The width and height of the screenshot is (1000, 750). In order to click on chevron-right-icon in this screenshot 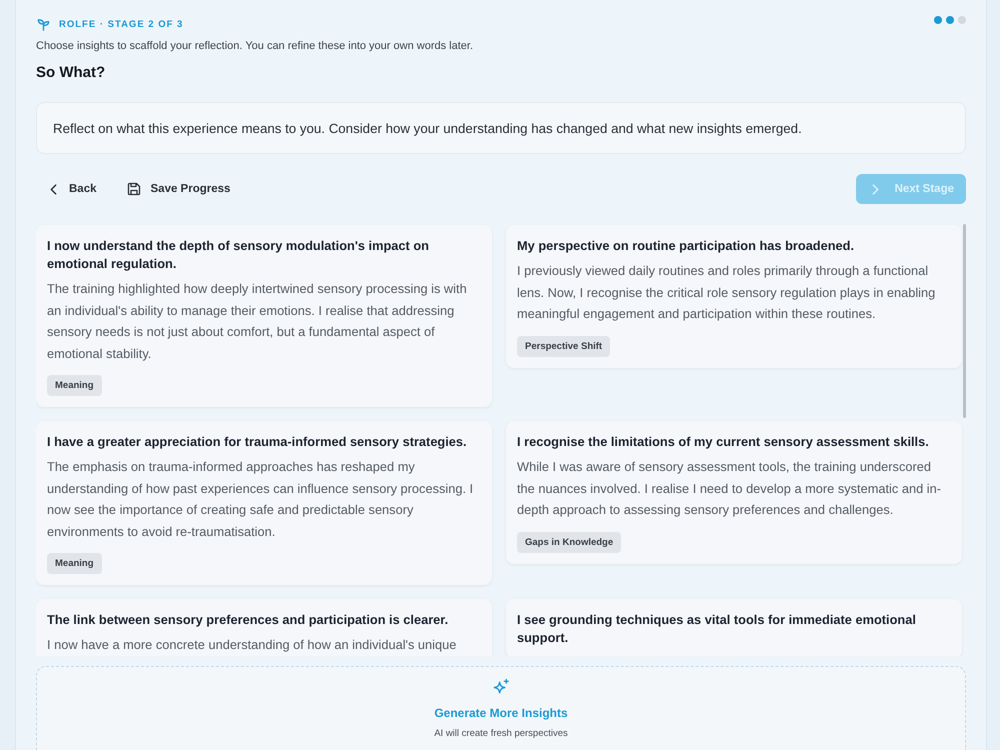, I will do `click(875, 189)`.